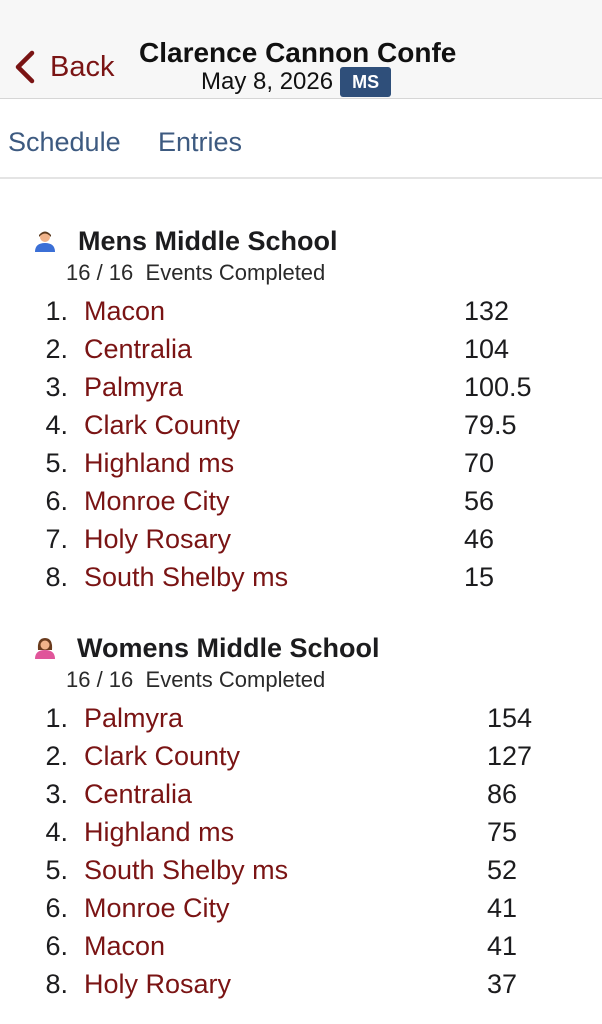  What do you see at coordinates (301, 836) in the screenshot?
I see `team-row: 4. Highland ms 75` at bounding box center [301, 836].